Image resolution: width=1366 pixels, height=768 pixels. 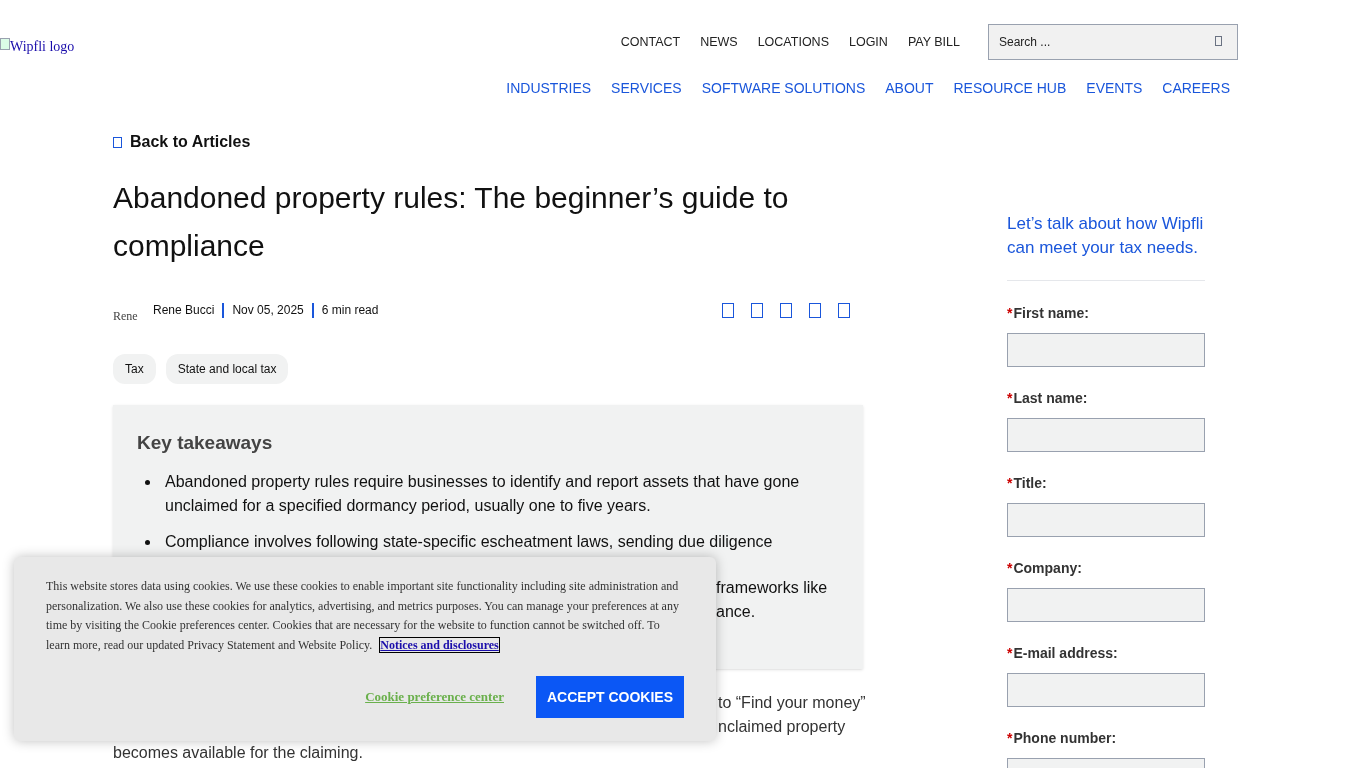 I want to click on takeaway-text: Abandoned property rules require businesses to identify and report assets that have gone unclaimed for a specified dormancy period, usually one to five years., so click(x=483, y=493).